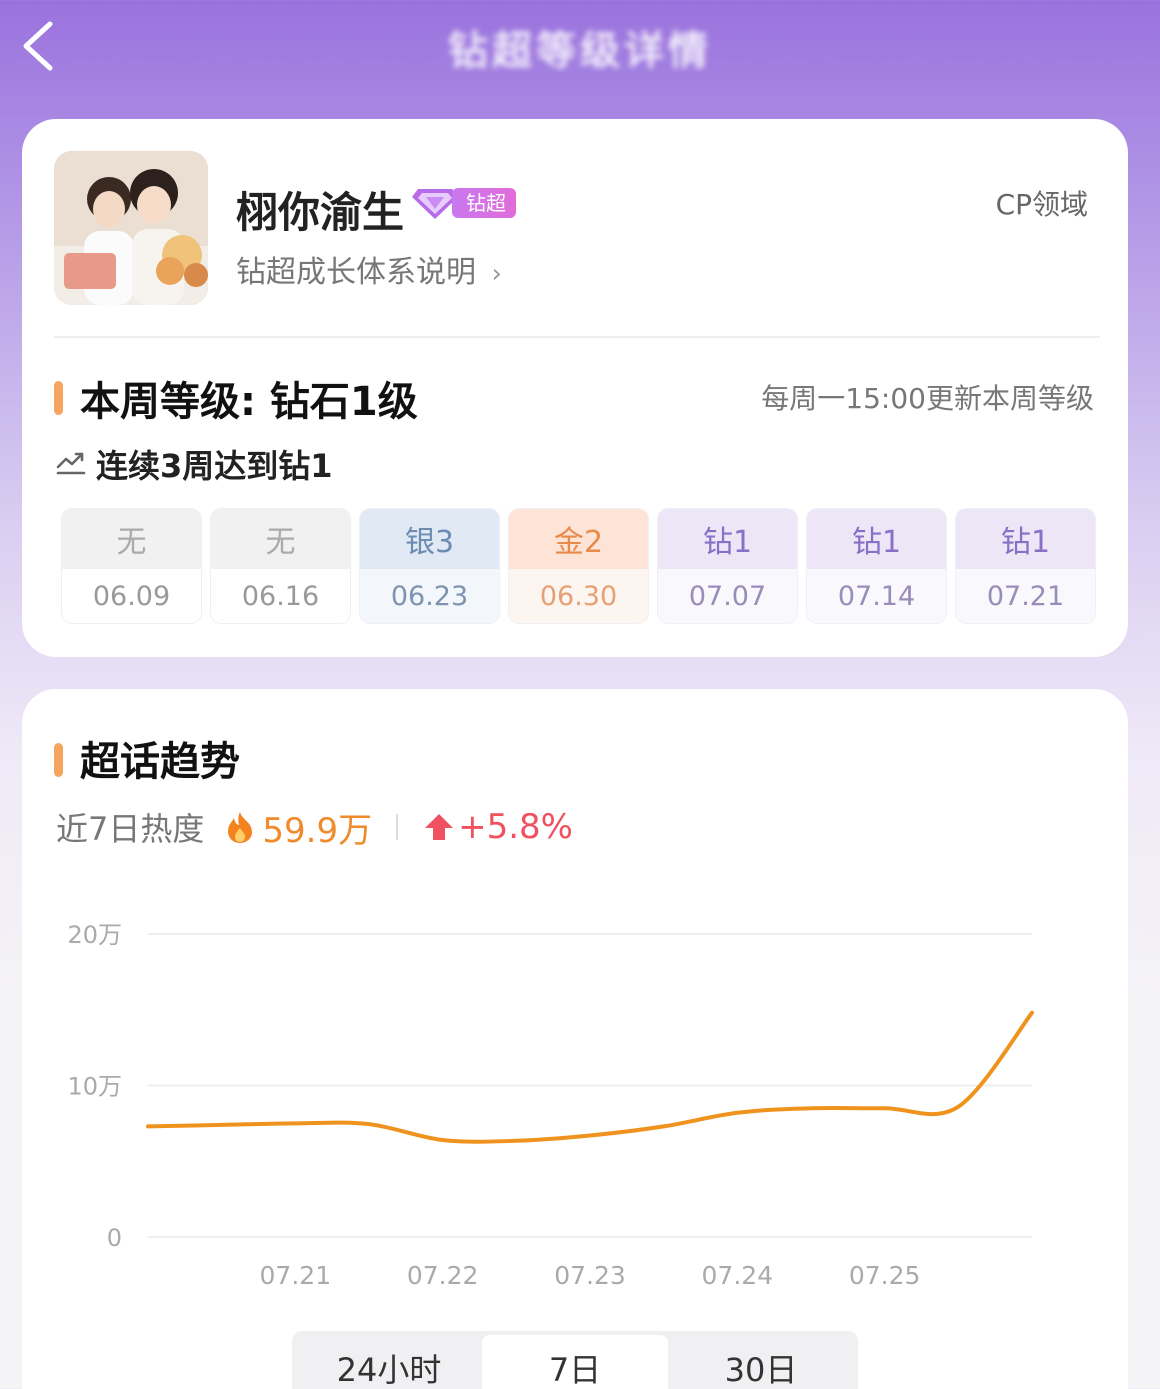 This screenshot has width=1160, height=1389. I want to click on week-date: 07.14, so click(876, 596).